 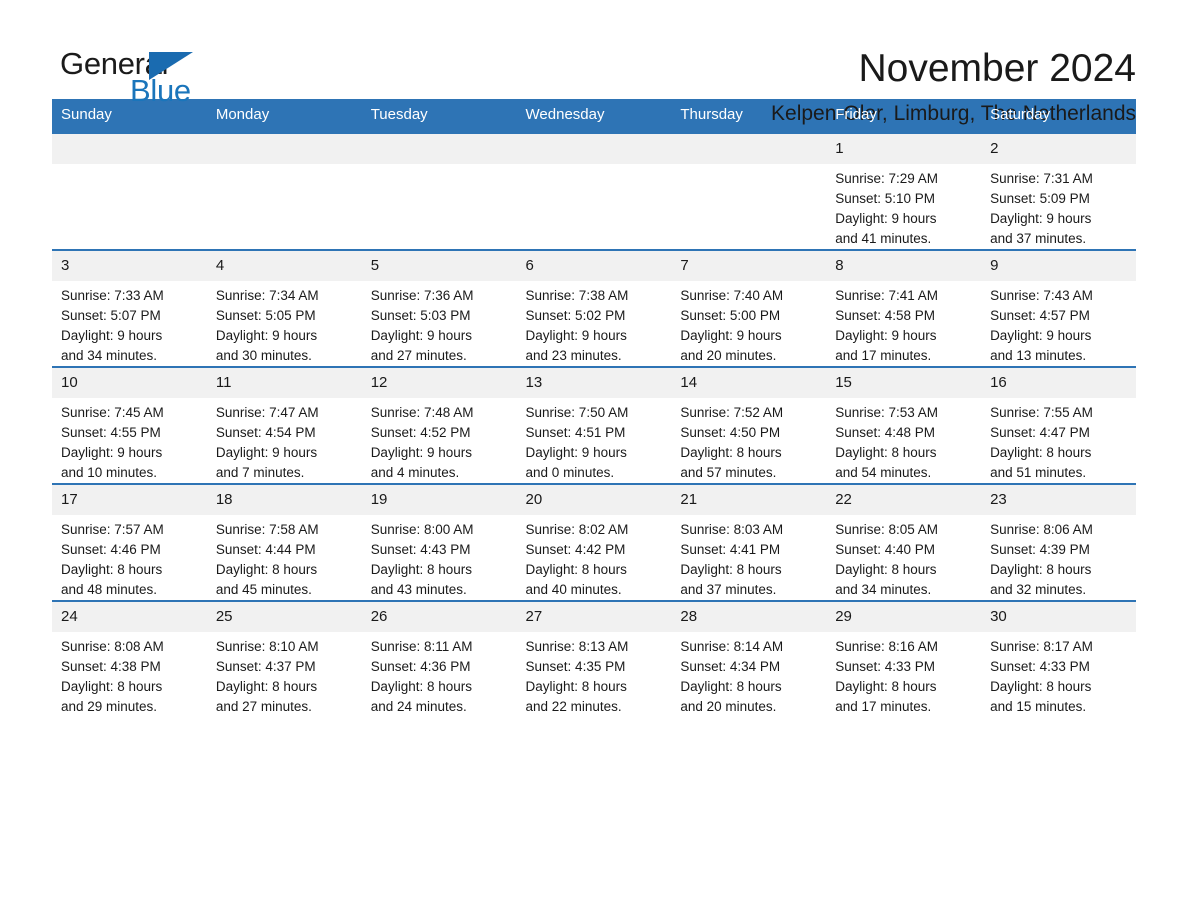 I want to click on sunrise-text: Sunrise: 7:36 AM, so click(x=422, y=295).